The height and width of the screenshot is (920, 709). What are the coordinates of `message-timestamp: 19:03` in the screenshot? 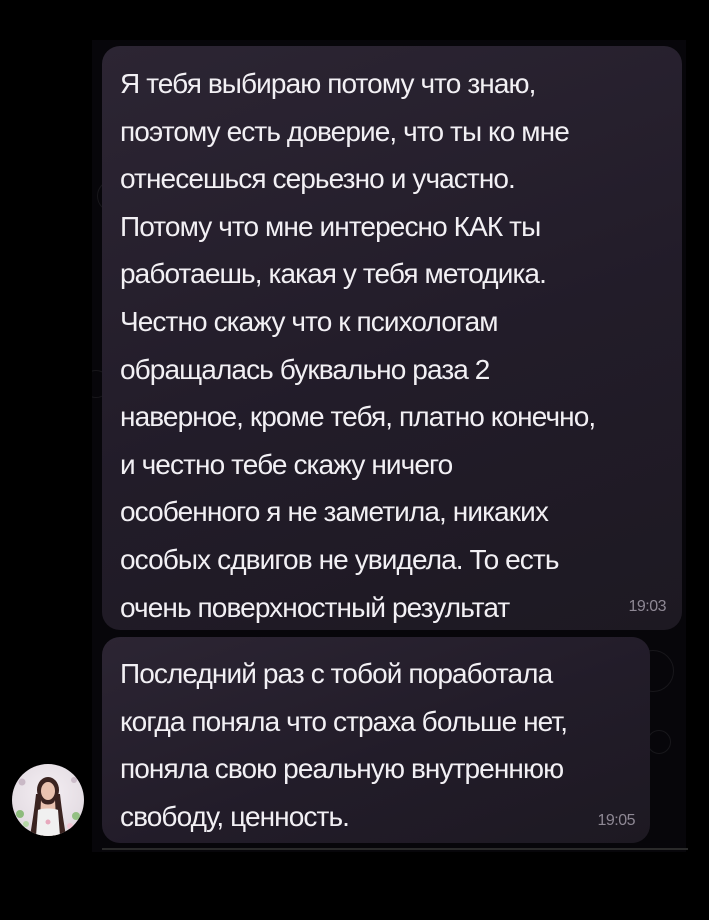 It's located at (647, 606).